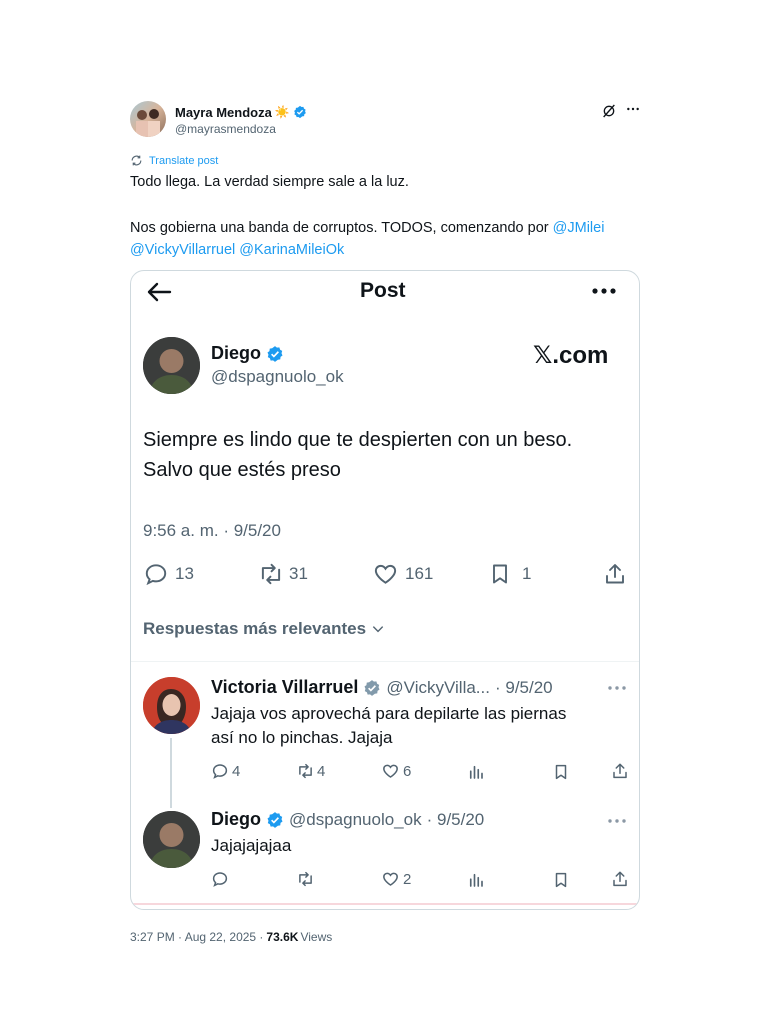 Image resolution: width=764 pixels, height=1024 pixels. I want to click on avatar-diego-reply, so click(171, 839).